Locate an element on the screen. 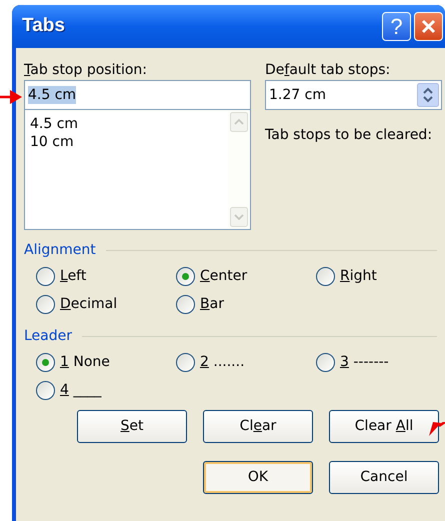  window-title: Tabs is located at coordinates (43, 26).